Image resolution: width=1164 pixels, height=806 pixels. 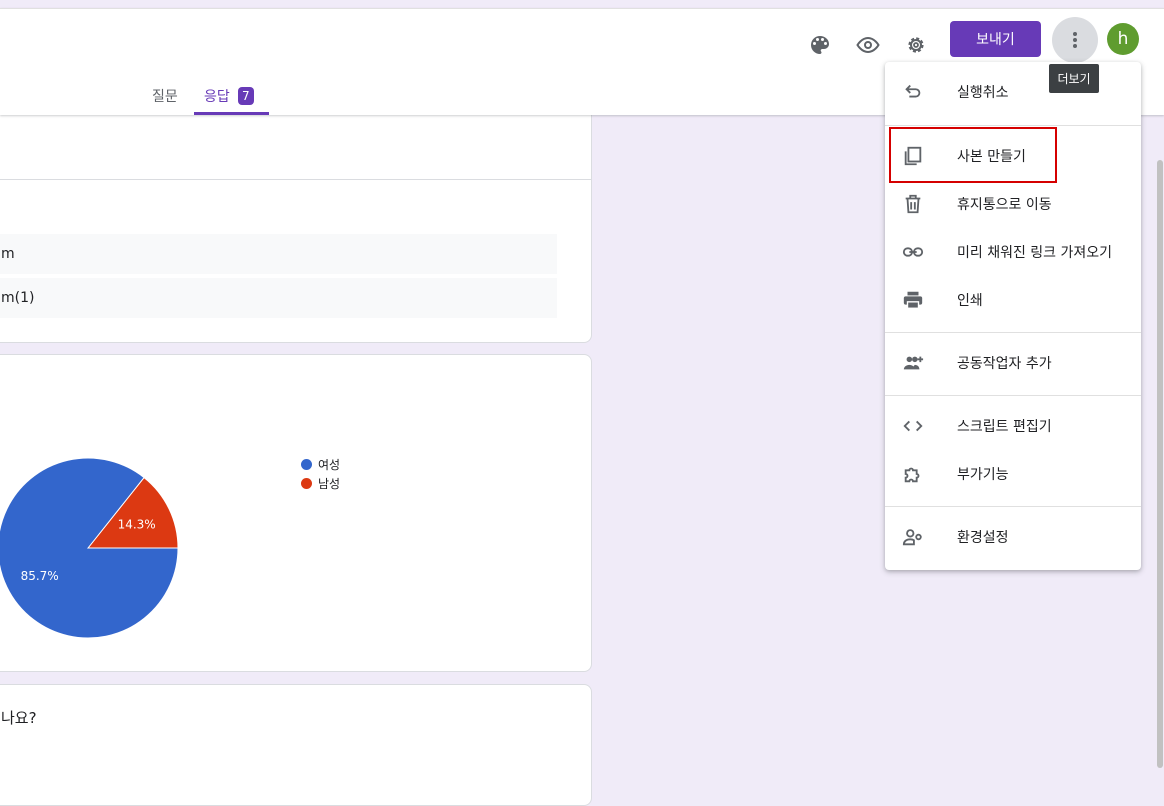 What do you see at coordinates (165, 96) in the screenshot?
I see `tab-questions: 질문` at bounding box center [165, 96].